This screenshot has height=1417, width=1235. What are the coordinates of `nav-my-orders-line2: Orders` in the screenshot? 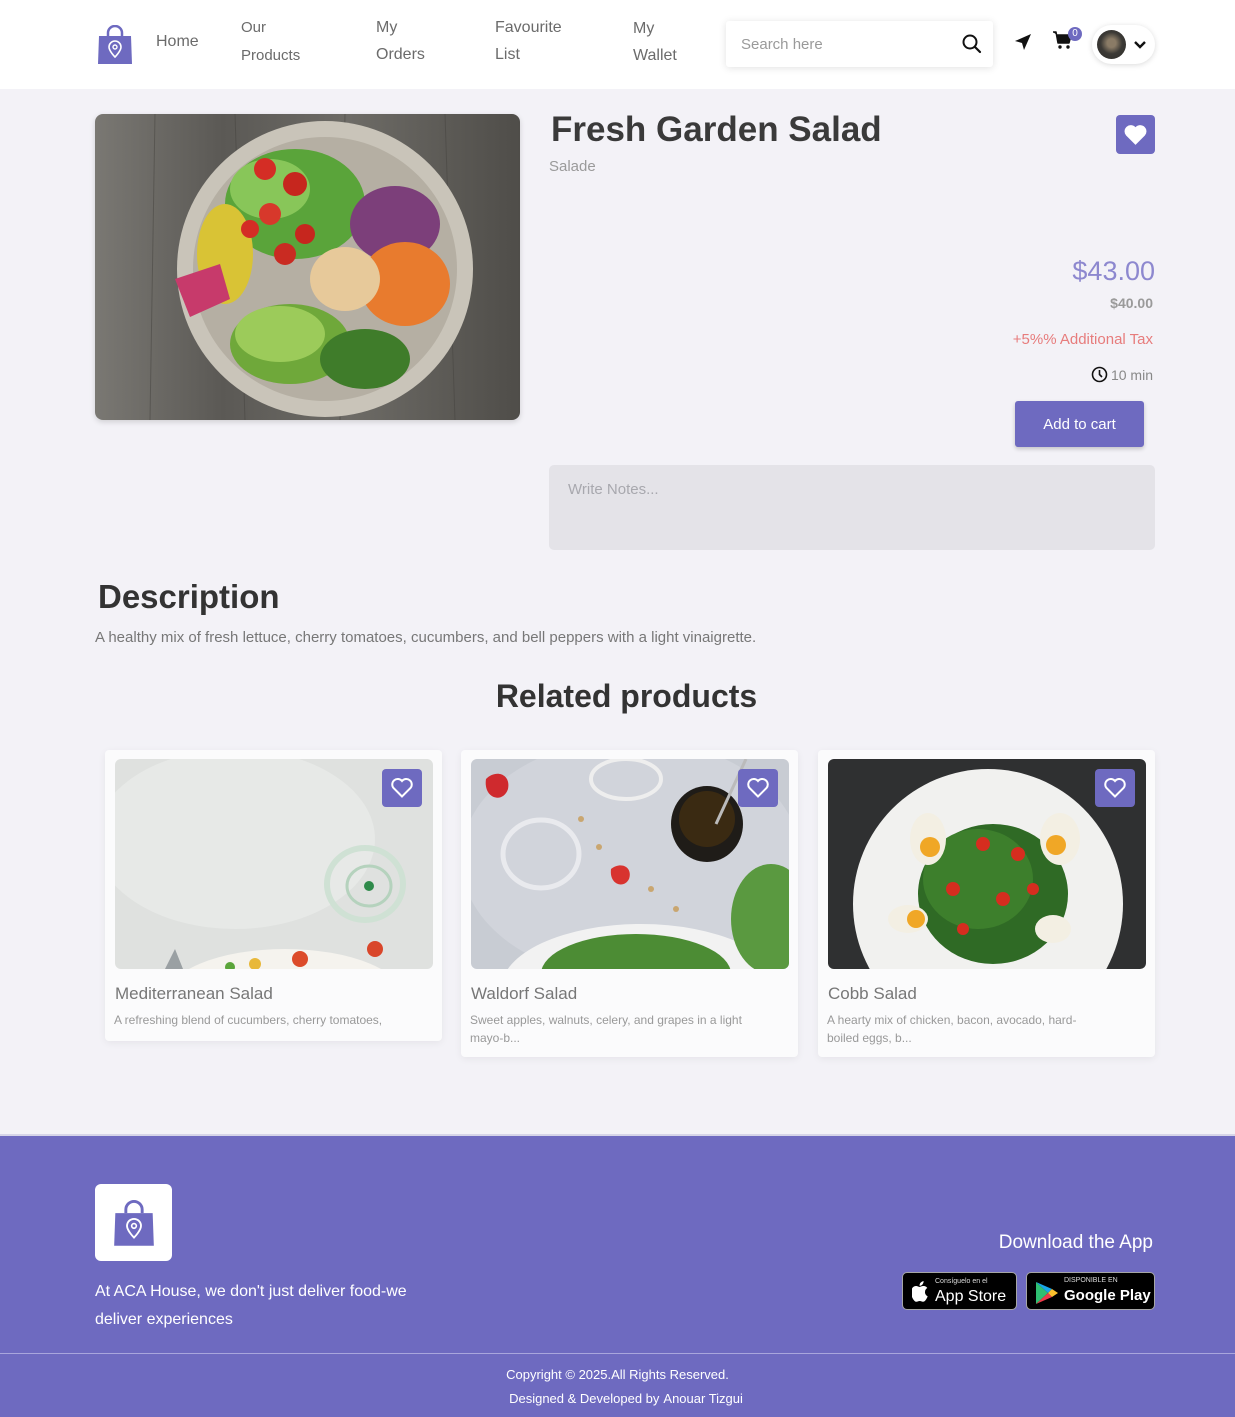 It's located at (400, 54).